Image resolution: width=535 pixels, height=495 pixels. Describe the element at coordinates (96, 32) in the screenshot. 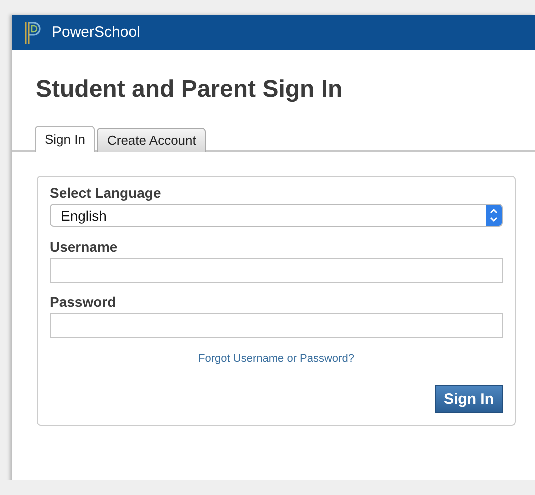

I see `brand-name: PowerSchool` at that location.